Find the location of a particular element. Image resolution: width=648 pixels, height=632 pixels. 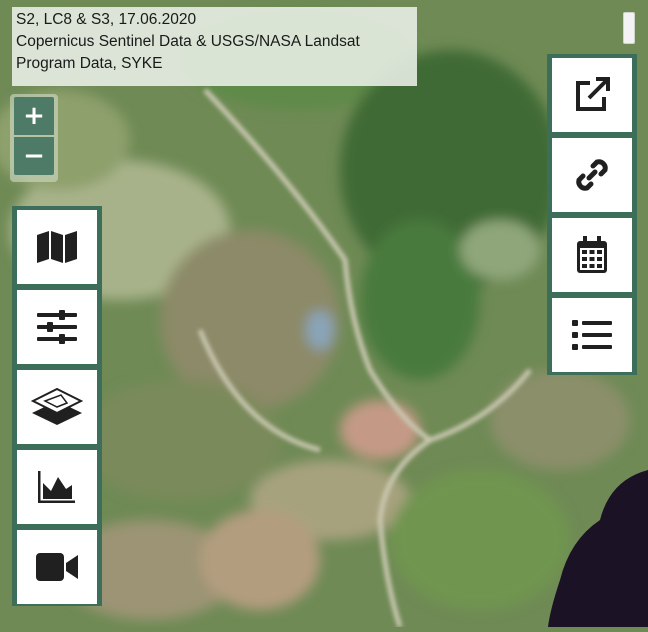

video-camera-icon is located at coordinates (57, 567).